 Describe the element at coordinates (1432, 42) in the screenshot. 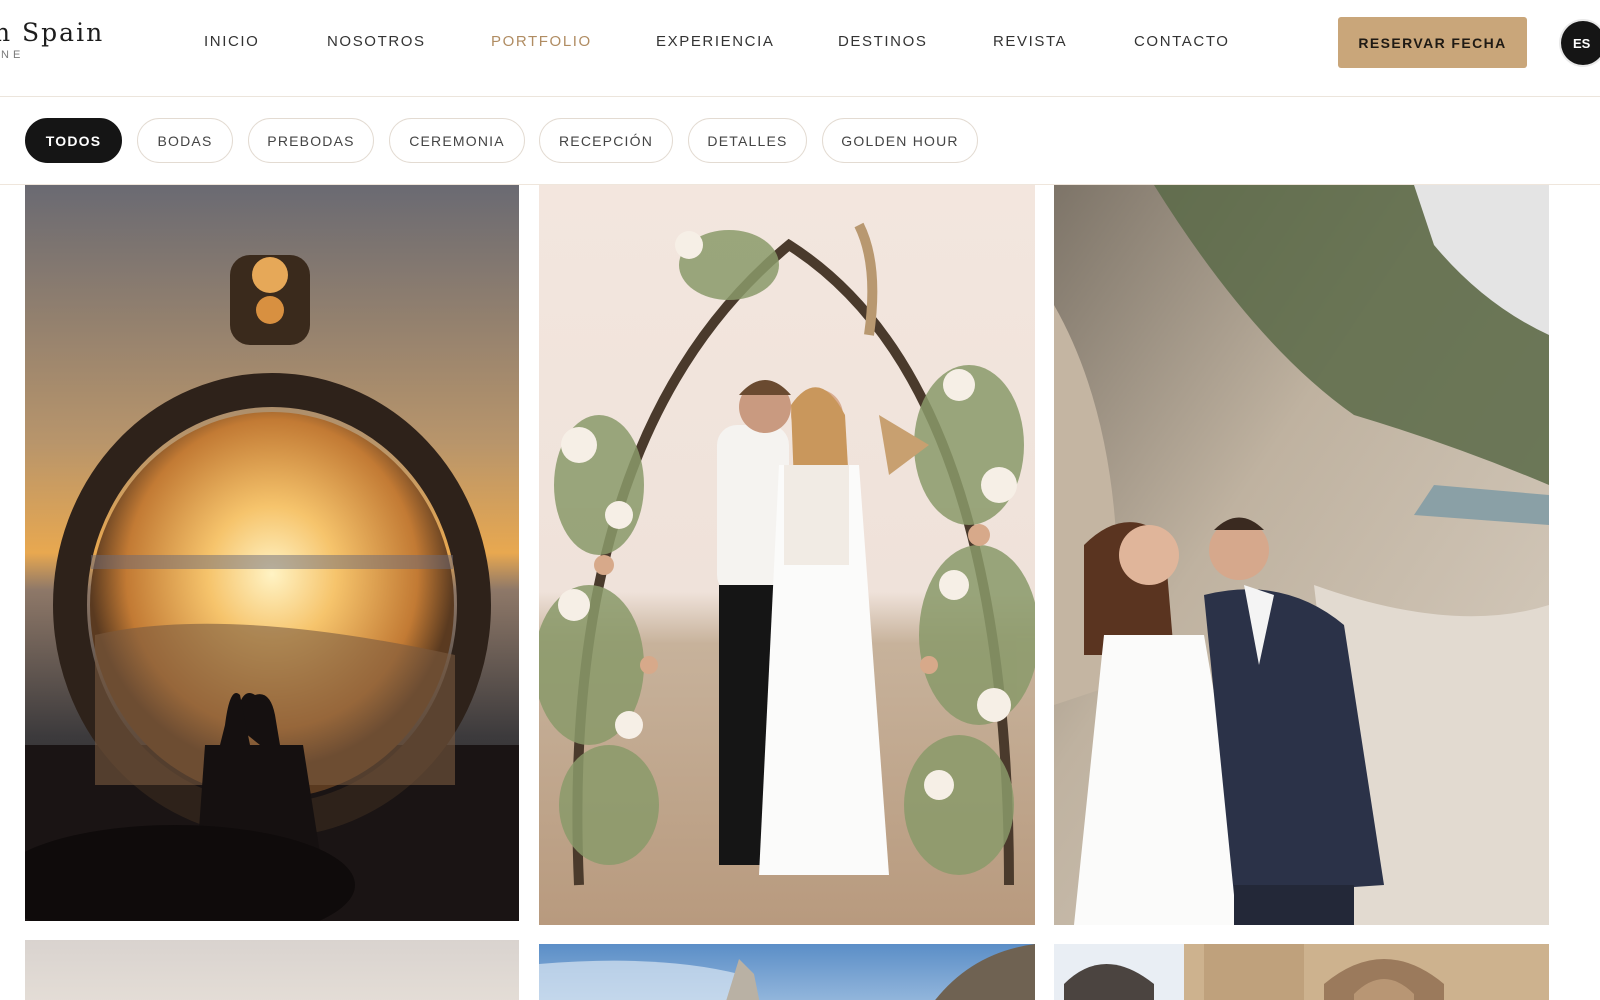

I see `reserve-date-button: RESERVAR FECHA` at that location.